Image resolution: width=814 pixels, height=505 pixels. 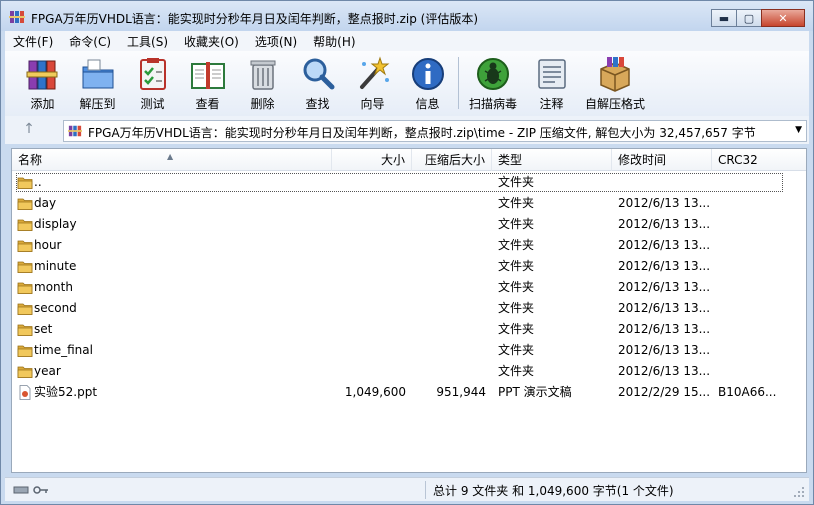 What do you see at coordinates (63, 350) in the screenshot?
I see `file-name: time_final` at bounding box center [63, 350].